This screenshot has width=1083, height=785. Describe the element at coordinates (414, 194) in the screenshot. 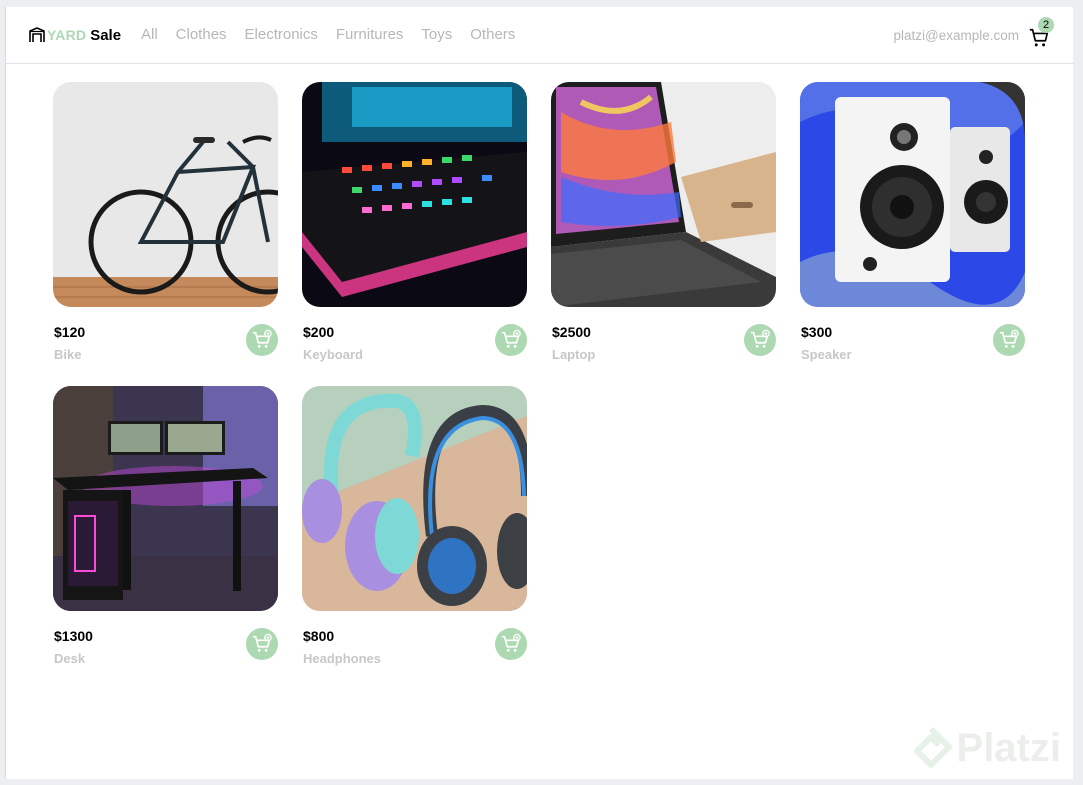

I see `product-image-keyboard` at that location.